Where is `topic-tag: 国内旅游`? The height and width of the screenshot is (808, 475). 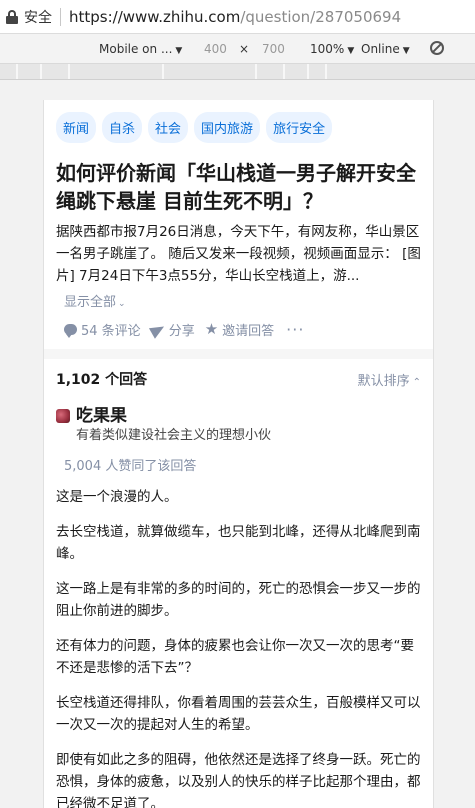 topic-tag: 国内旅游 is located at coordinates (227, 127).